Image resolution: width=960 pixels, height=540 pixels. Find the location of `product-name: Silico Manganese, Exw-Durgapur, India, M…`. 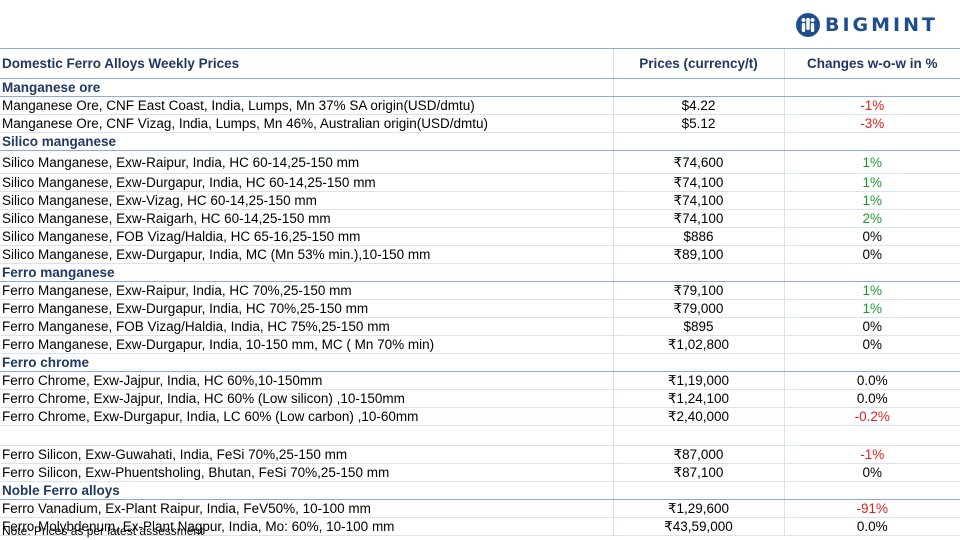

product-name: Silico Manganese, Exw-Durgapur, India, M… is located at coordinates (306, 254).